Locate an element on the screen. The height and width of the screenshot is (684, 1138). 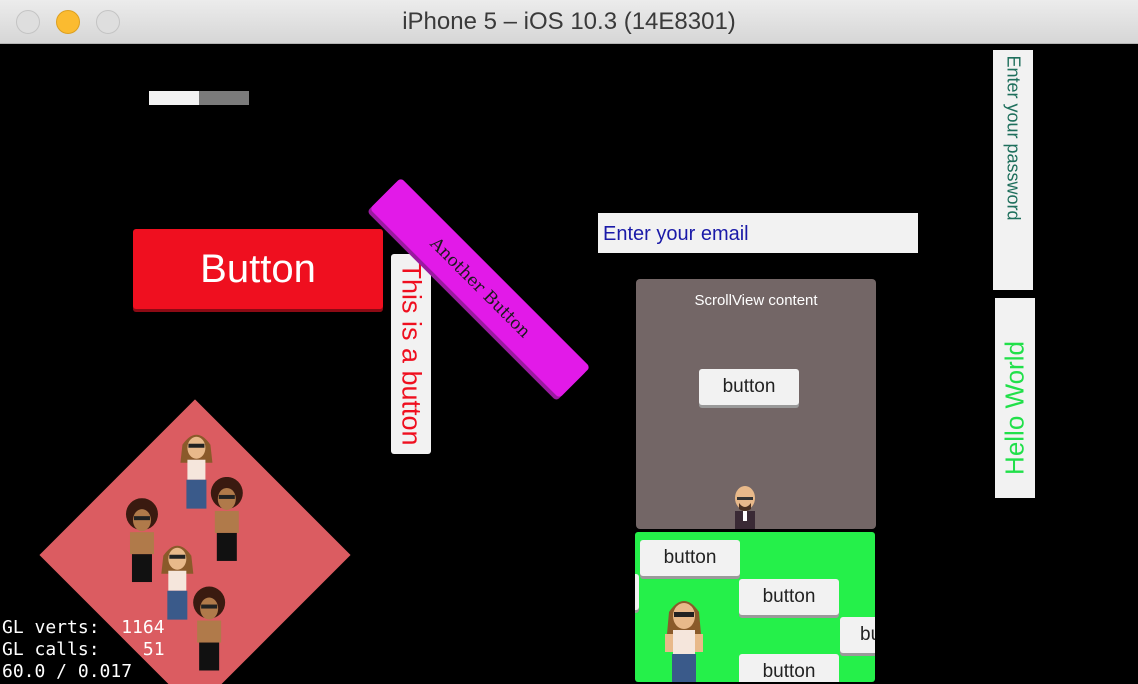
slider-fill is located at coordinates (174, 98).